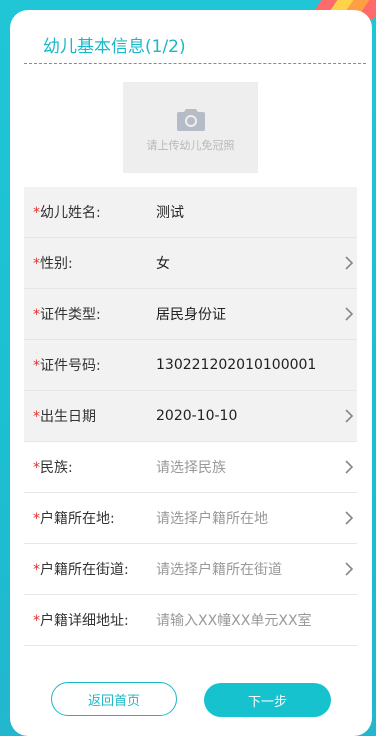  Describe the element at coordinates (77, 519) in the screenshot. I see `field-label-text: 户籍所在地:` at that location.